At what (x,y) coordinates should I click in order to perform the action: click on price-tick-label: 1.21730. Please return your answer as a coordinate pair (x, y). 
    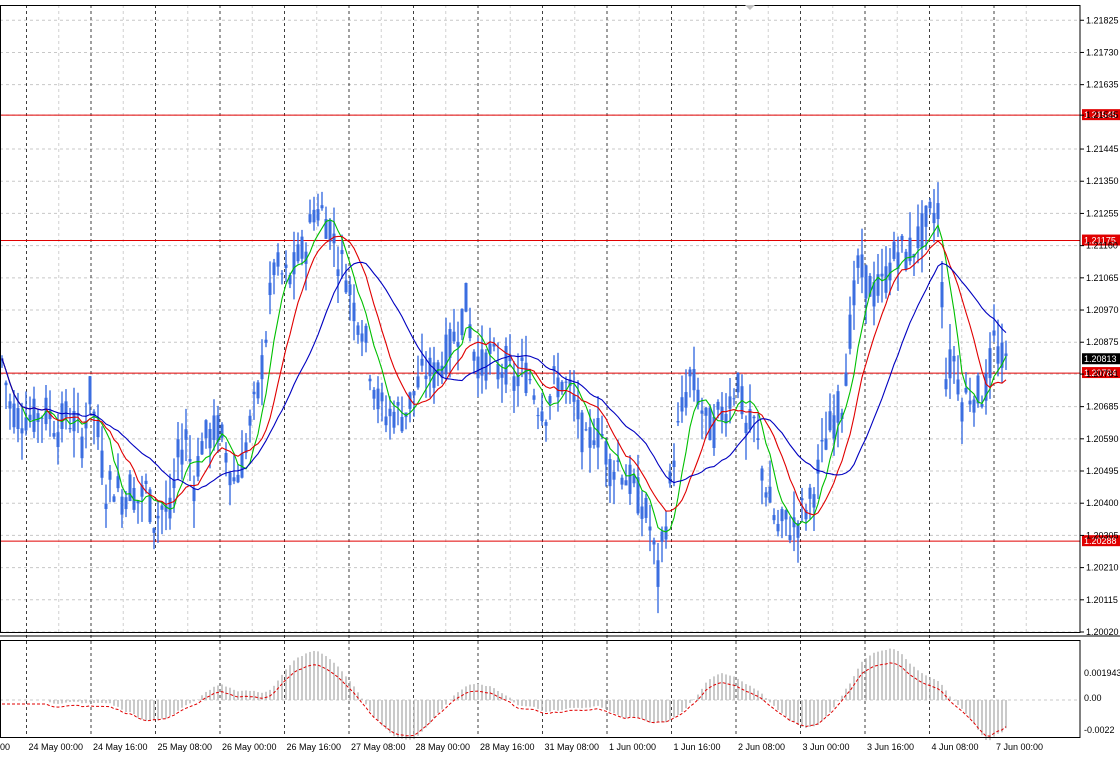
    Looking at the image, I should click on (1102, 52).